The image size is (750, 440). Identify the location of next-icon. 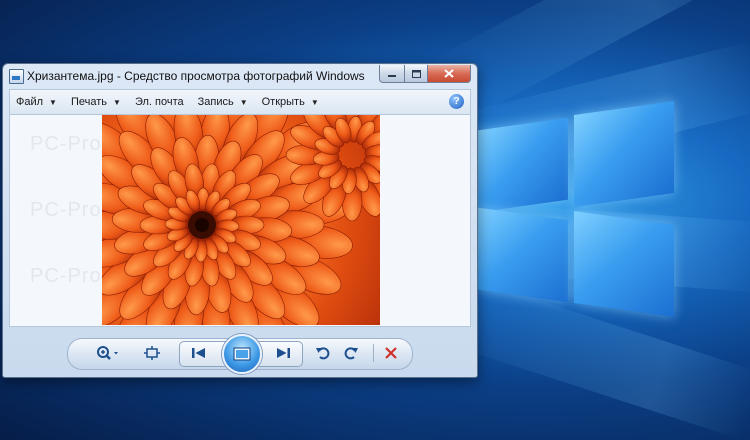
(283, 353).